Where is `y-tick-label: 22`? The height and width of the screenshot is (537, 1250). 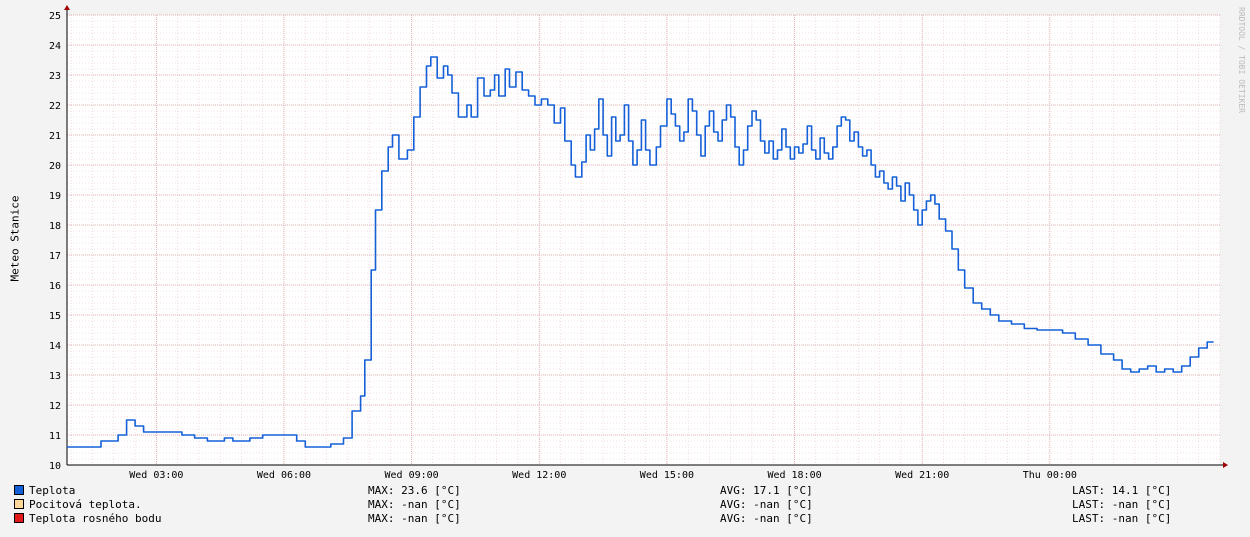
y-tick-label: 22 is located at coordinates (55, 106).